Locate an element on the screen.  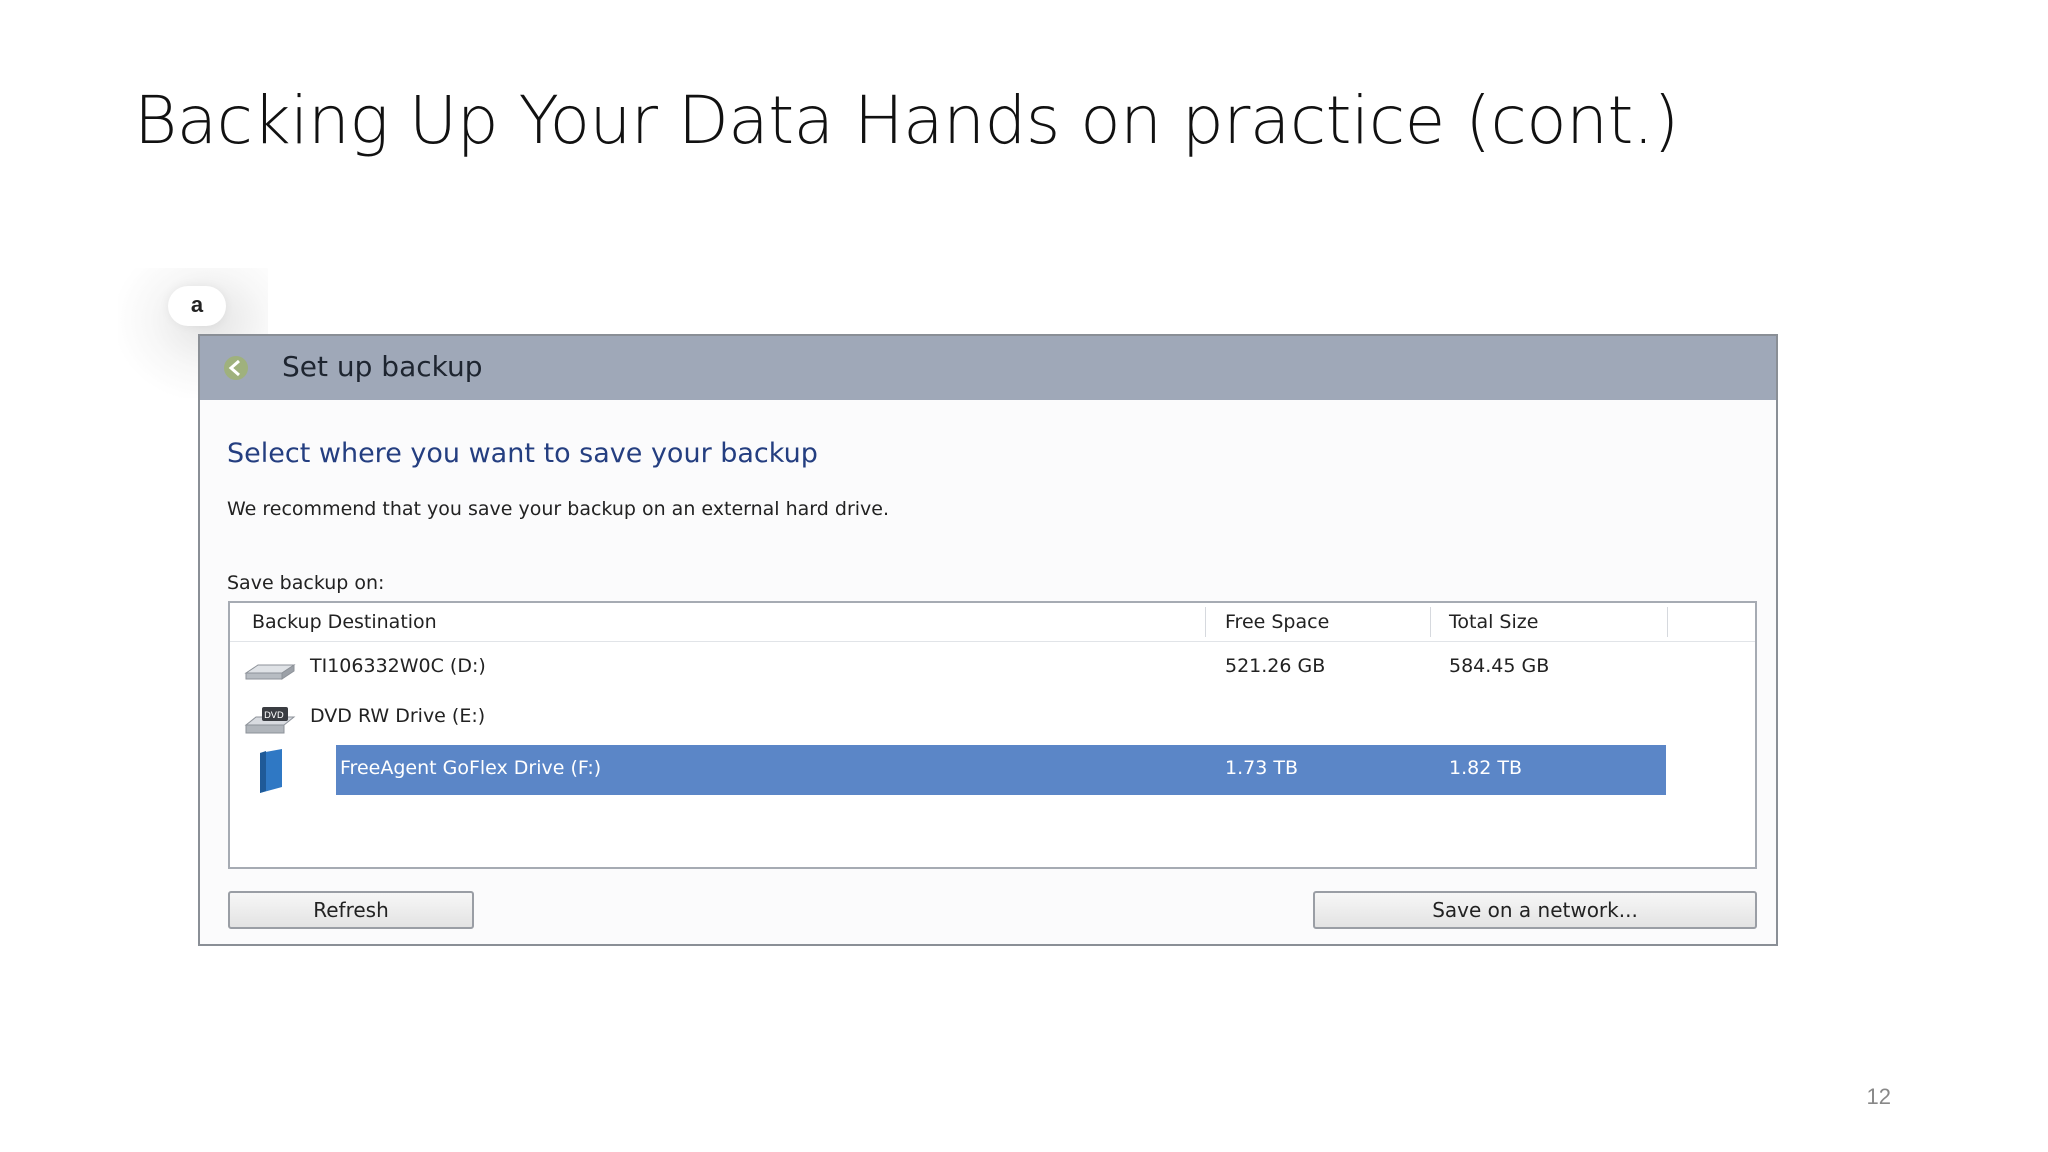
drive-name: DVD RW Drive (E:) is located at coordinates (398, 716).